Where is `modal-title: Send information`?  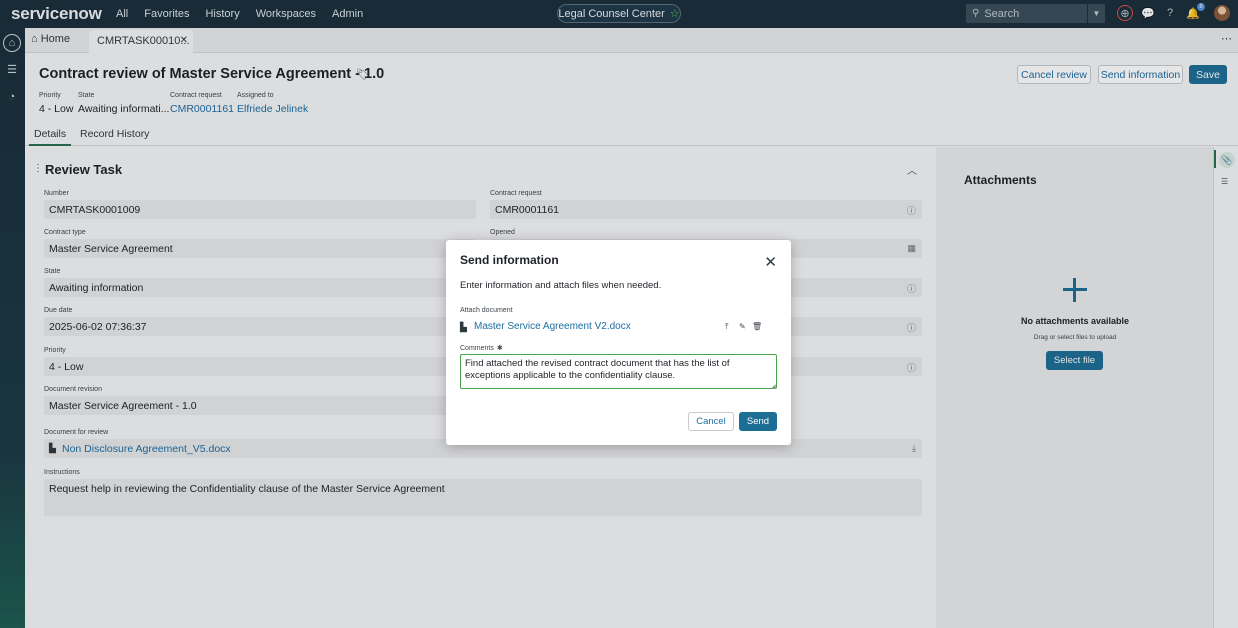 modal-title: Send information is located at coordinates (509, 260).